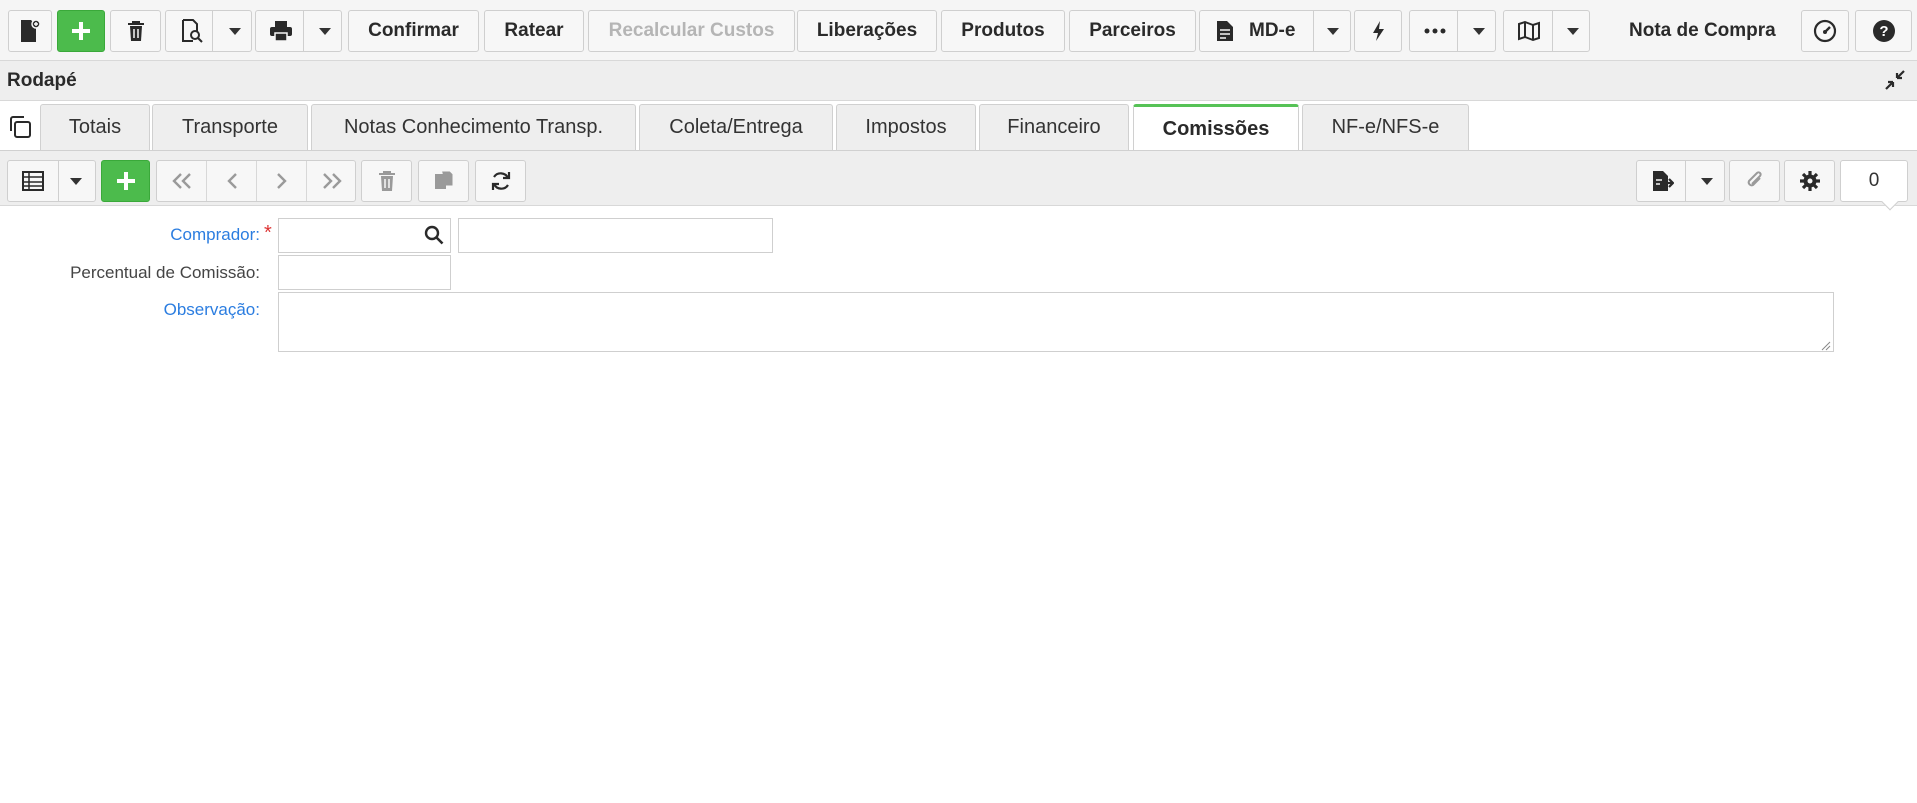 The height and width of the screenshot is (803, 1917). Describe the element at coordinates (906, 127) in the screenshot. I see `tab-impostos: Impostos` at that location.